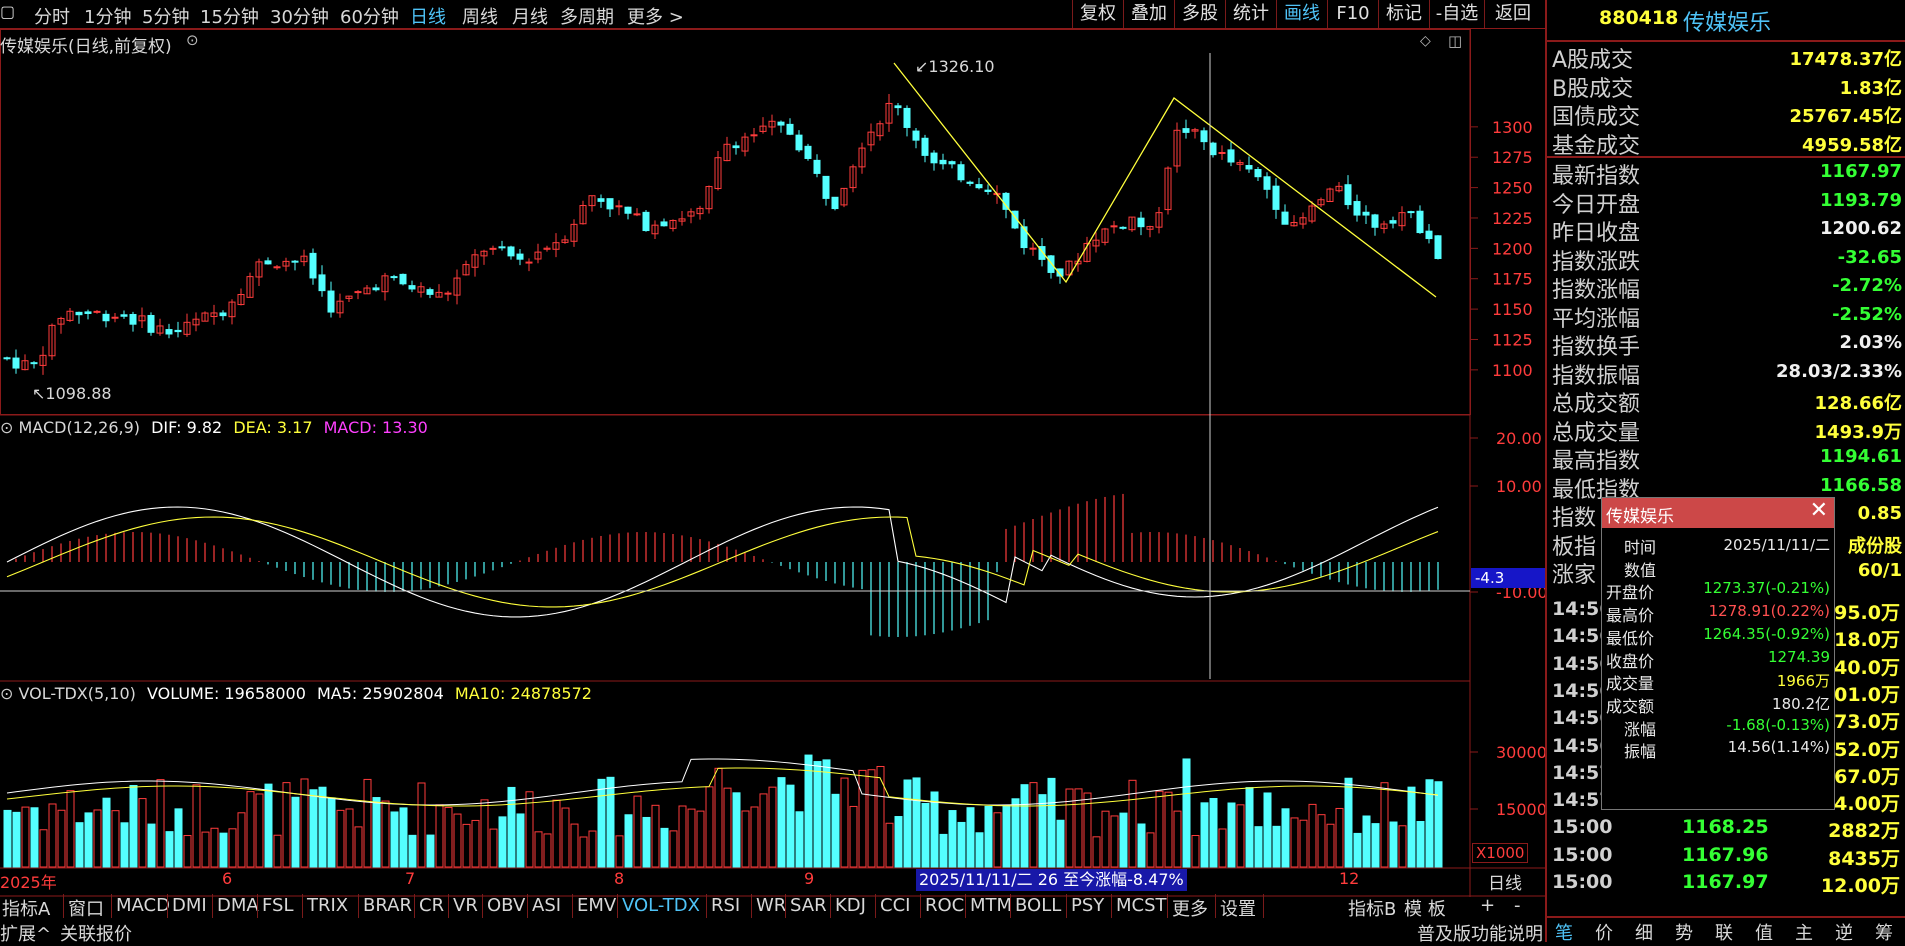 Image resolution: width=1905 pixels, height=946 pixels. What do you see at coordinates (1727, 173) in the screenshot?
I see `stat-row: 最新指数 1167.97` at bounding box center [1727, 173].